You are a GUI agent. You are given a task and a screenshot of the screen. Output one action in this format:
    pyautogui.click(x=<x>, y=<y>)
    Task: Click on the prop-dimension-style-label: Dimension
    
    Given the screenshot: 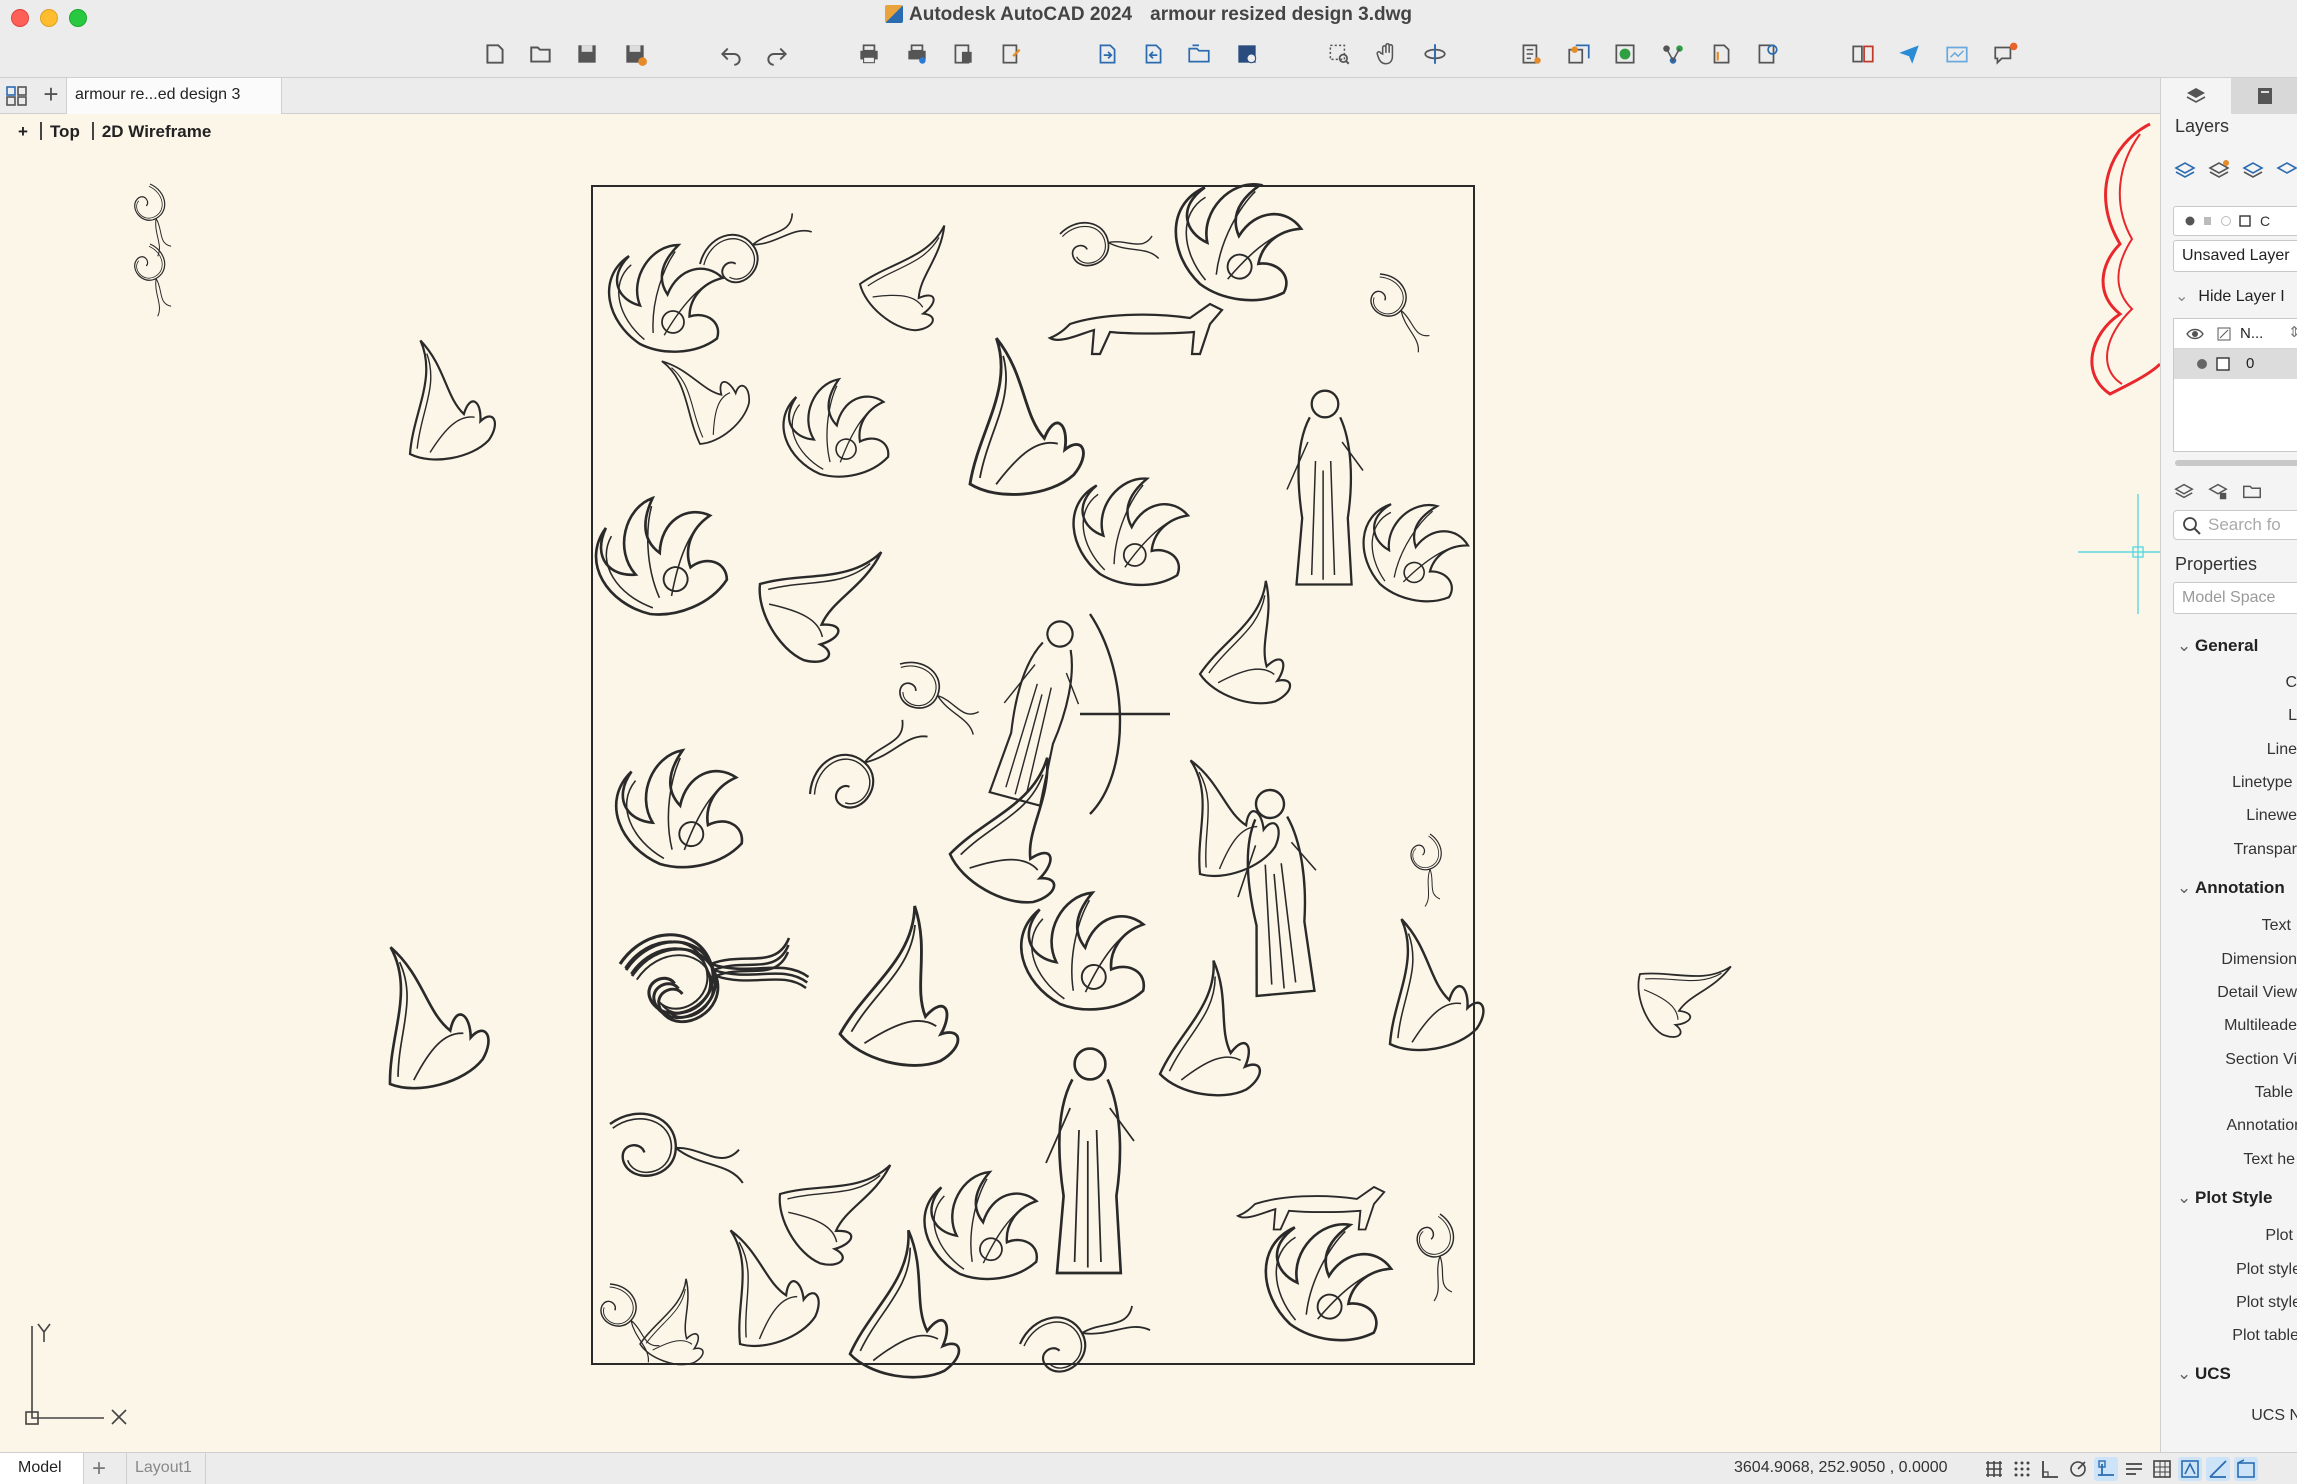 What is the action you would take?
    pyautogui.click(x=2259, y=959)
    